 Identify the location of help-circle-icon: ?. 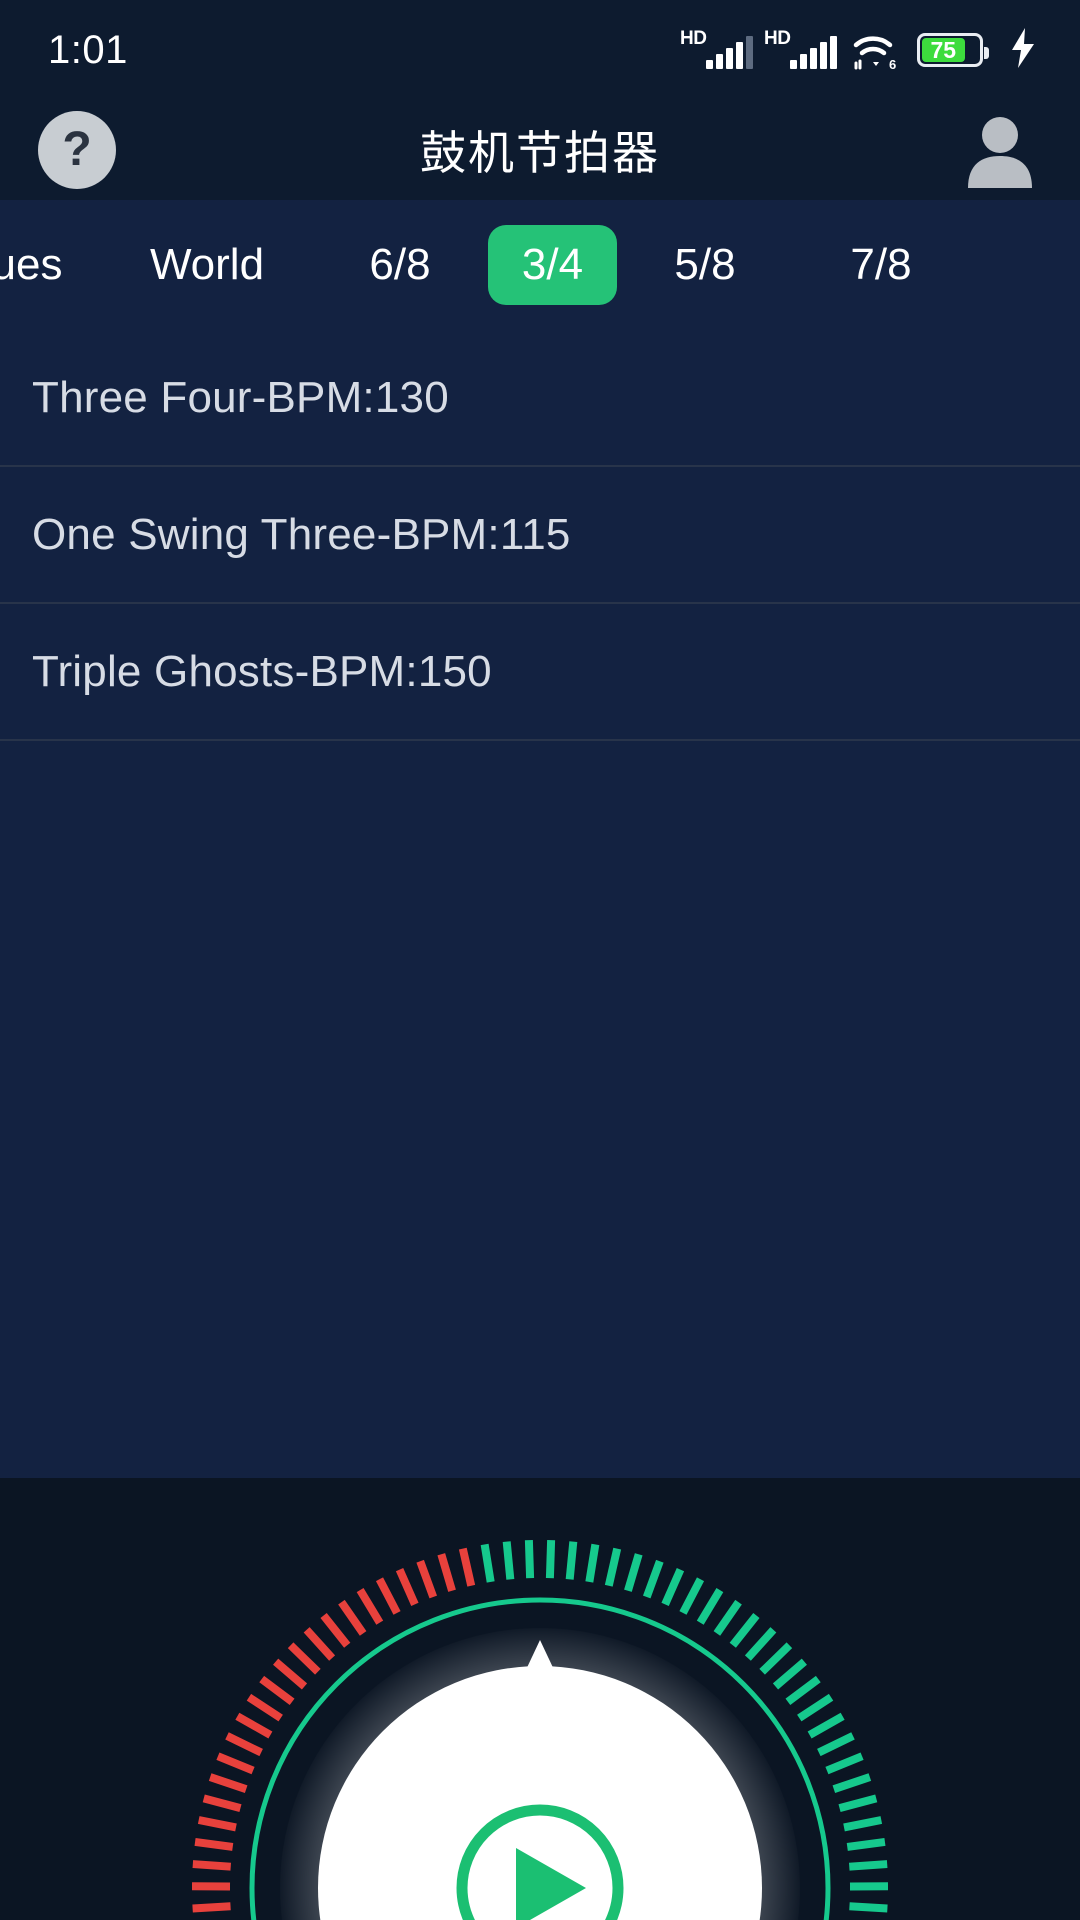
(77, 150).